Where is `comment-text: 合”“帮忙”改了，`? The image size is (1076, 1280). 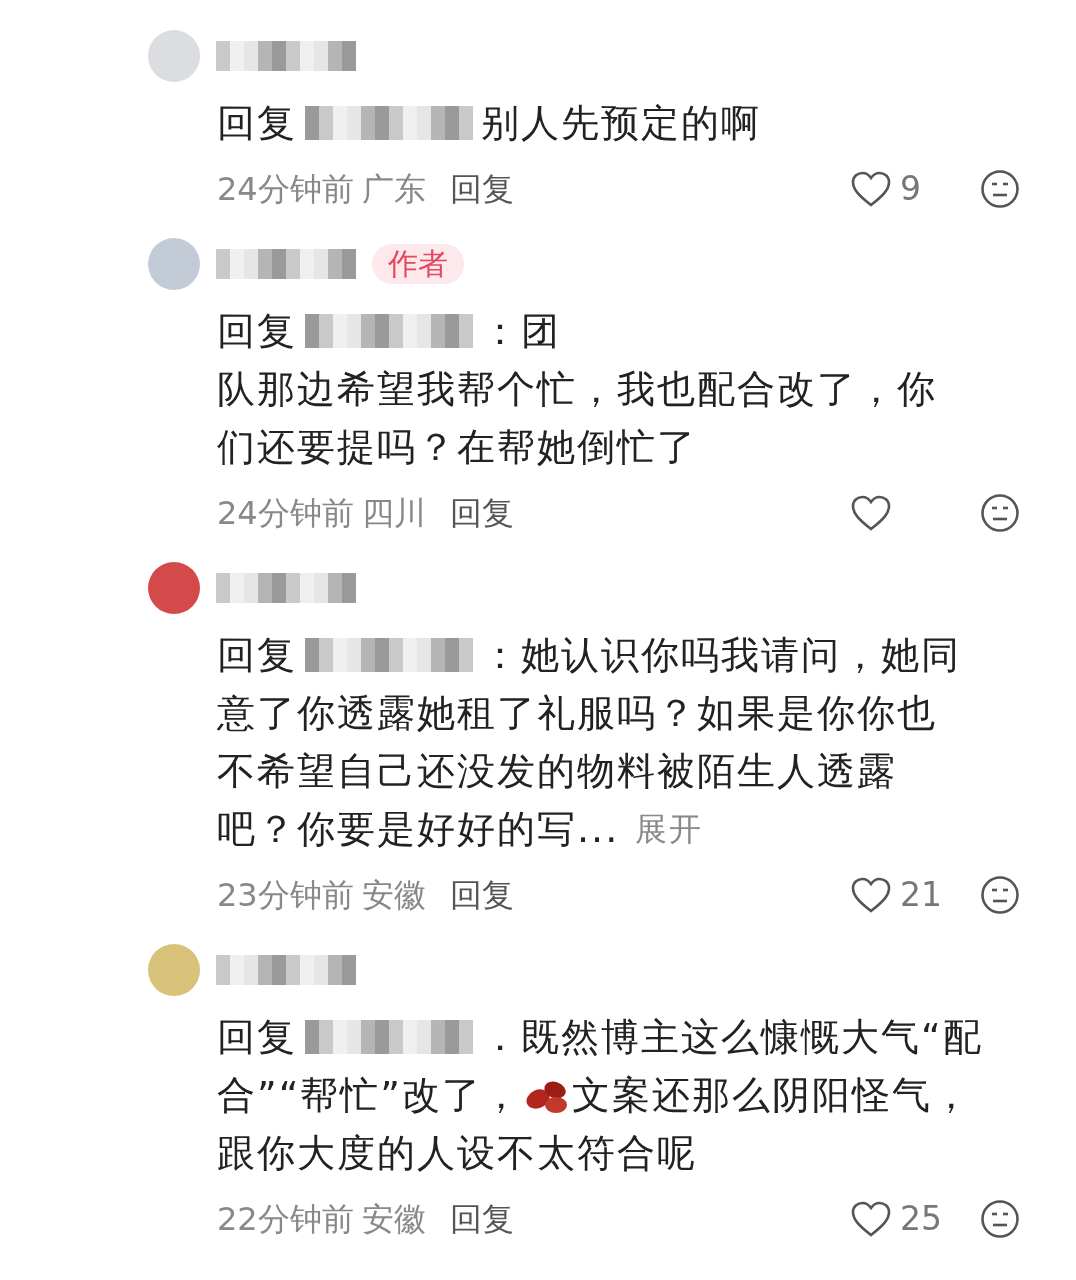 comment-text: 合”“帮忙”改了， is located at coordinates (370, 1095).